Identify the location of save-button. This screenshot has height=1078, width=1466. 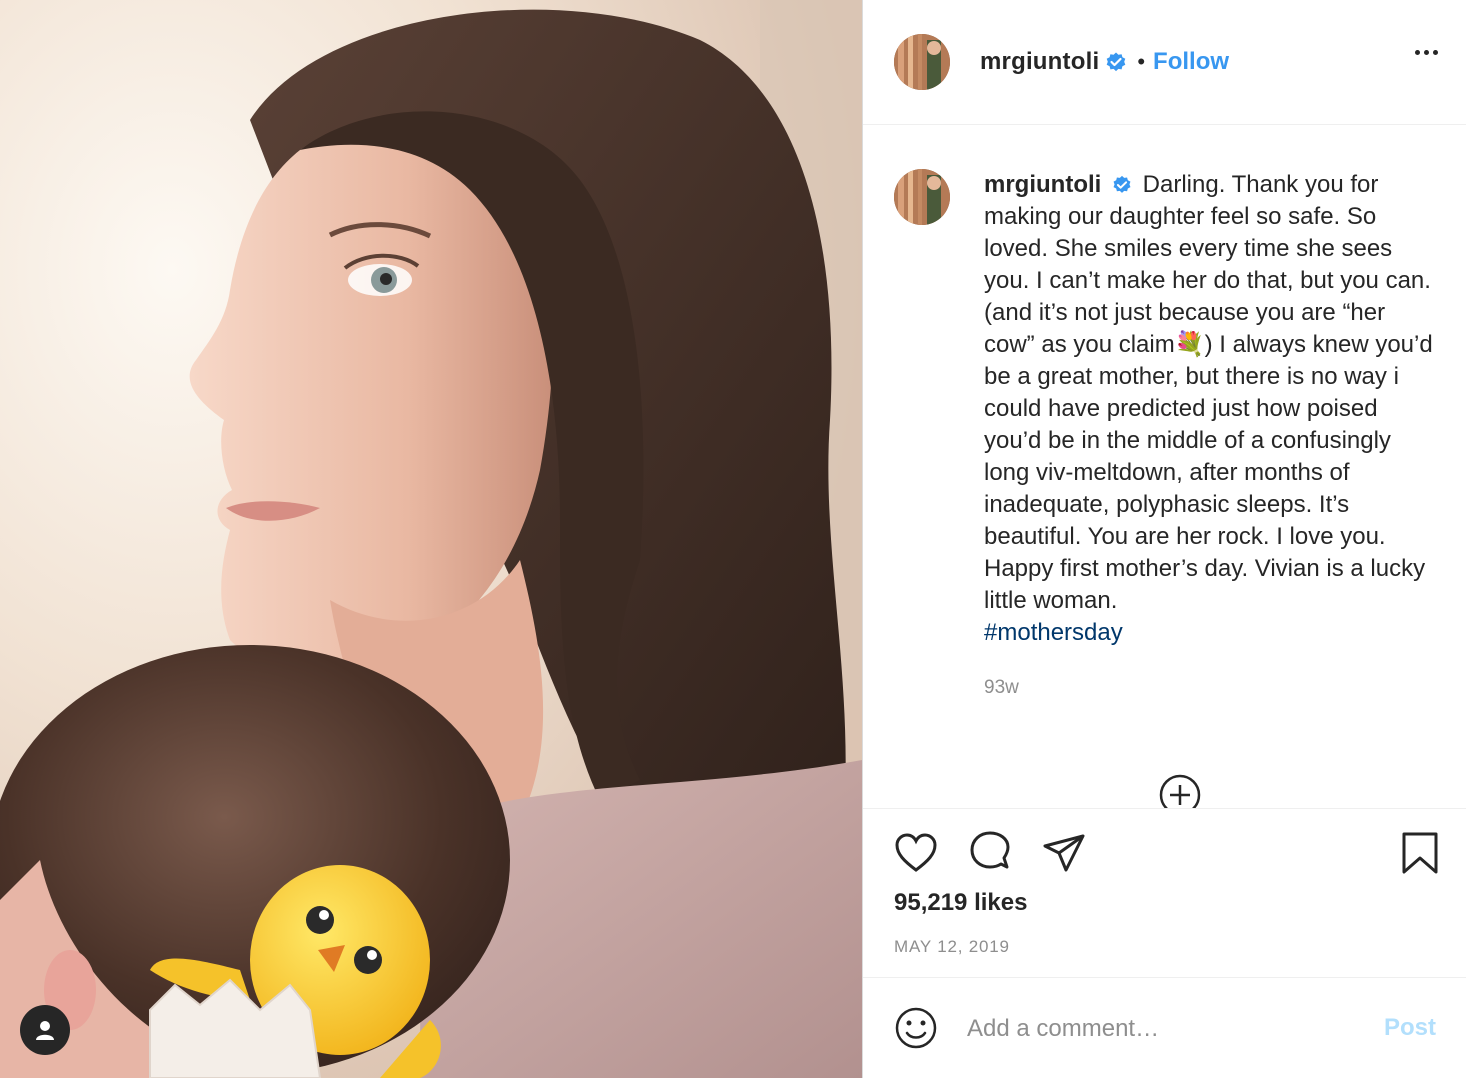
(1420, 855).